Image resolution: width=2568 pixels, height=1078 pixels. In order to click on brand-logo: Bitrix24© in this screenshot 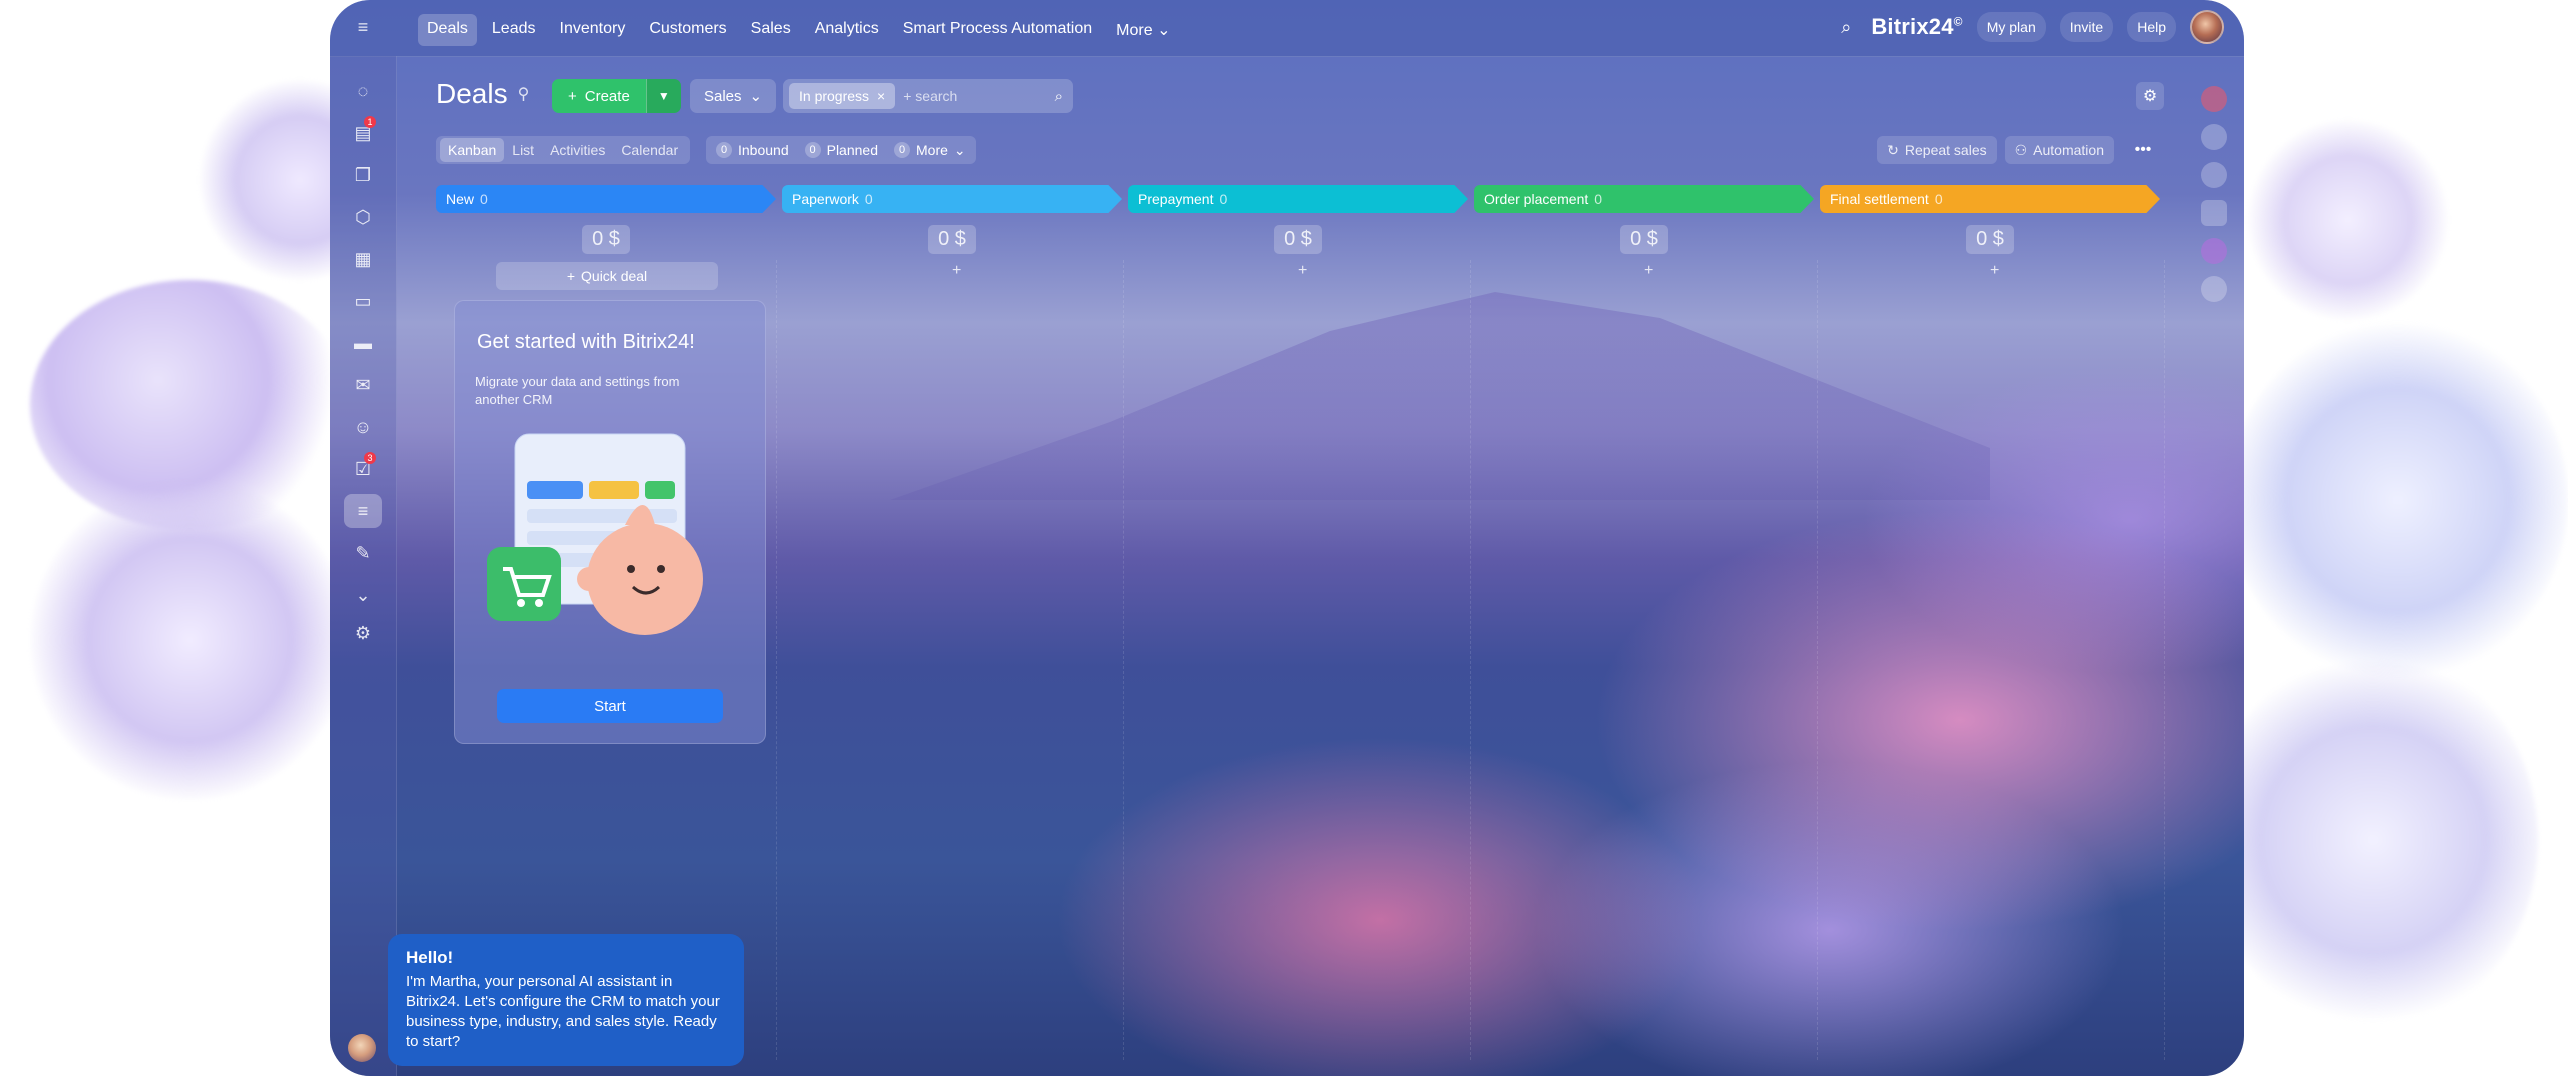, I will do `click(1916, 27)`.